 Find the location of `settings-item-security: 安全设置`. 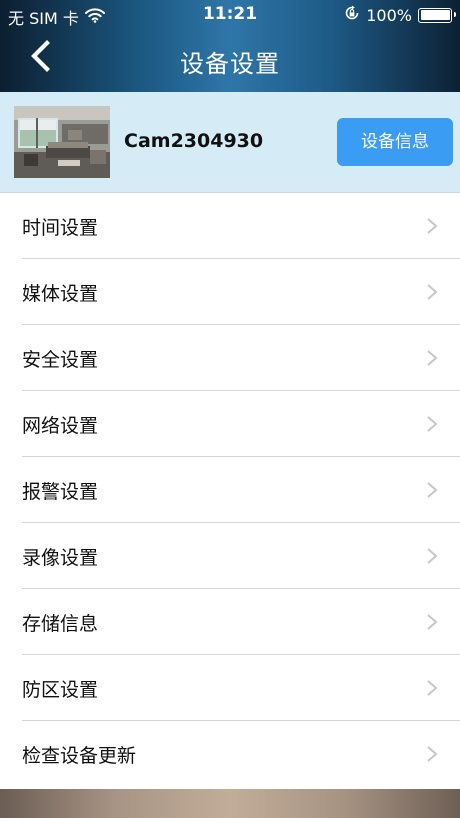

settings-item-security: 安全设置 is located at coordinates (230, 358).